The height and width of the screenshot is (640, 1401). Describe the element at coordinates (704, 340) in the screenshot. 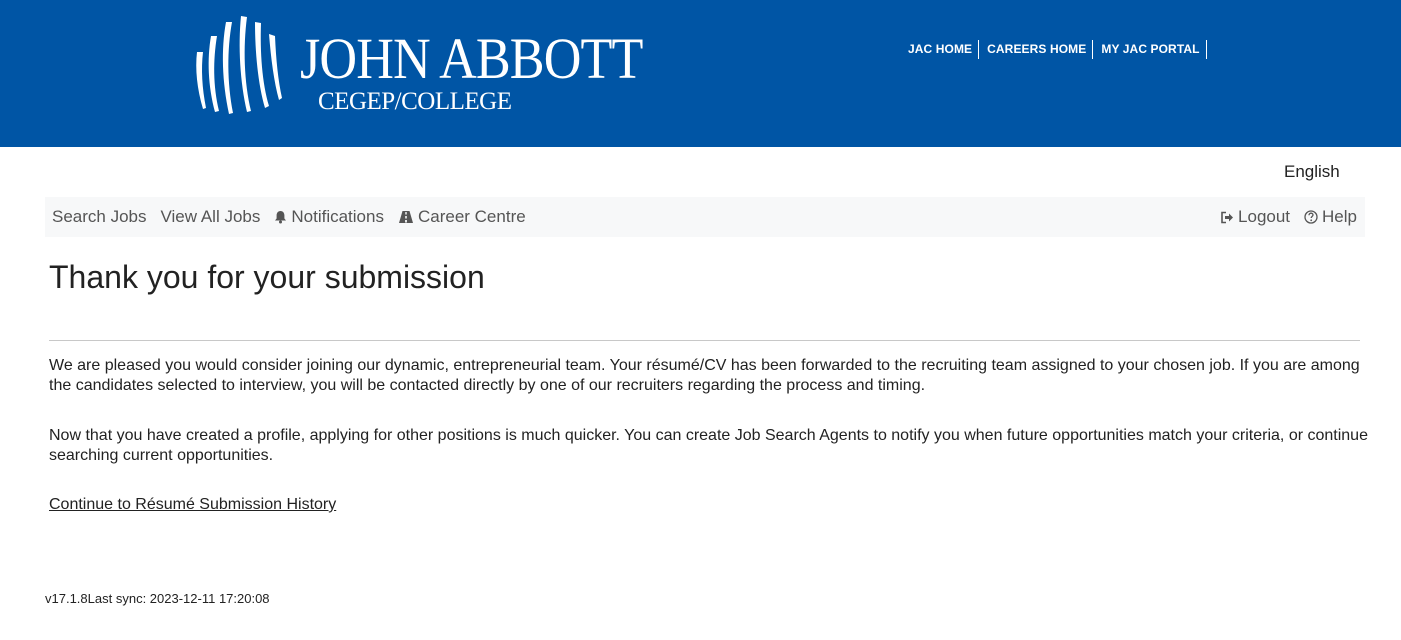

I see `divider` at that location.